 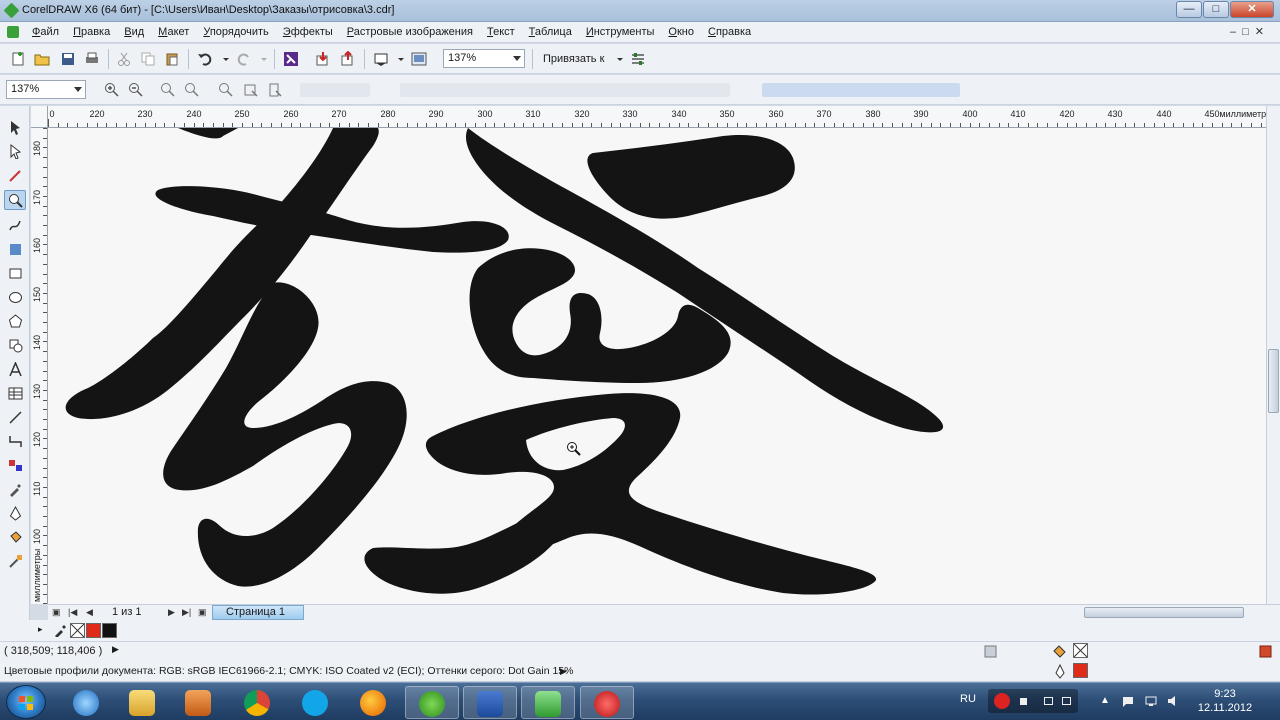 I want to click on start-button, so click(x=26, y=702).